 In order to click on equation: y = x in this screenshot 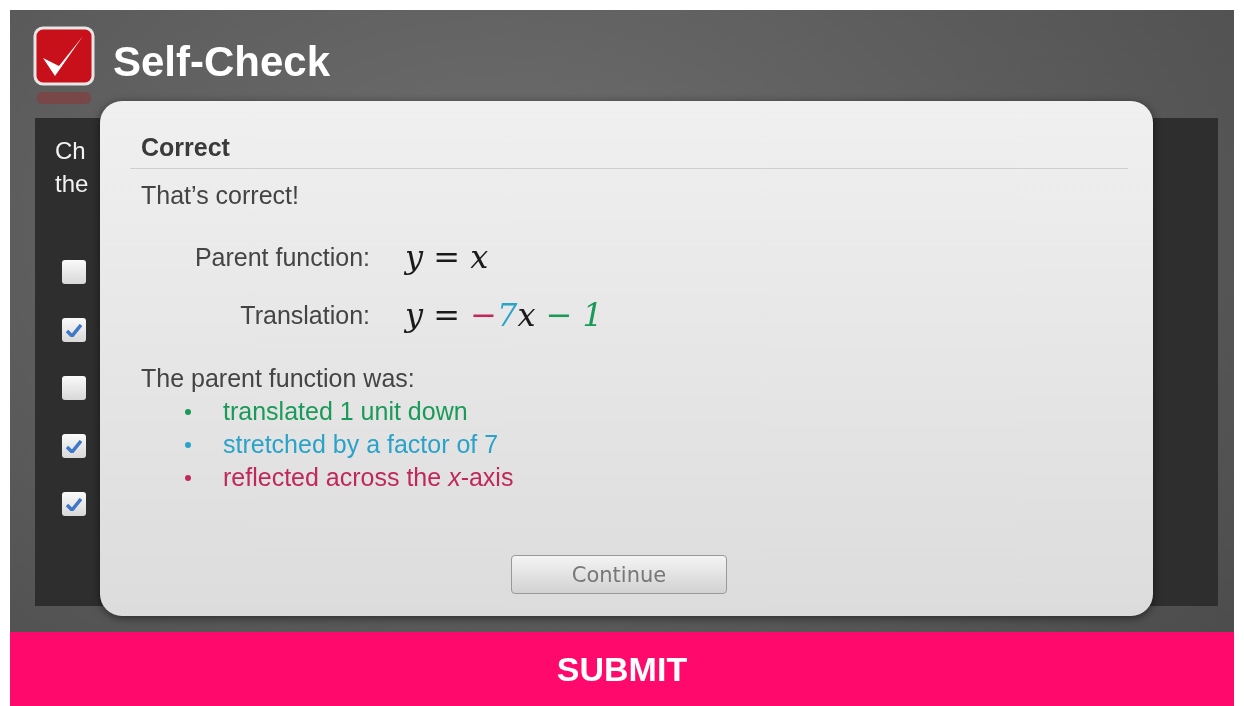, I will do `click(447, 257)`.